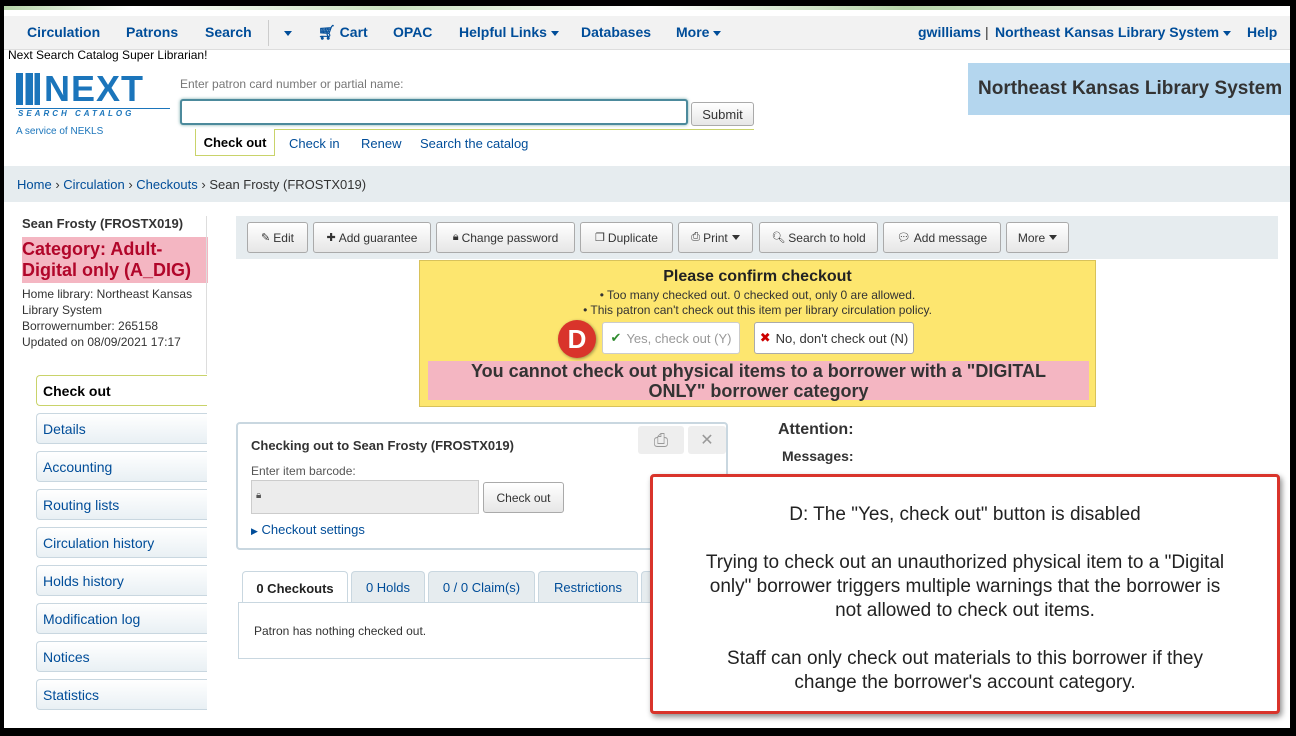 This screenshot has height=736, width=1296. I want to click on confirm-title: Please confirm checkout, so click(757, 276).